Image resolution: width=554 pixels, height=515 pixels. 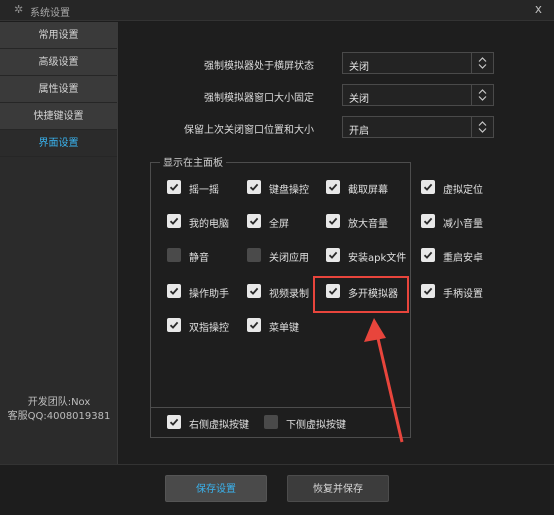 I want to click on select-value: 开启, so click(x=359, y=131).